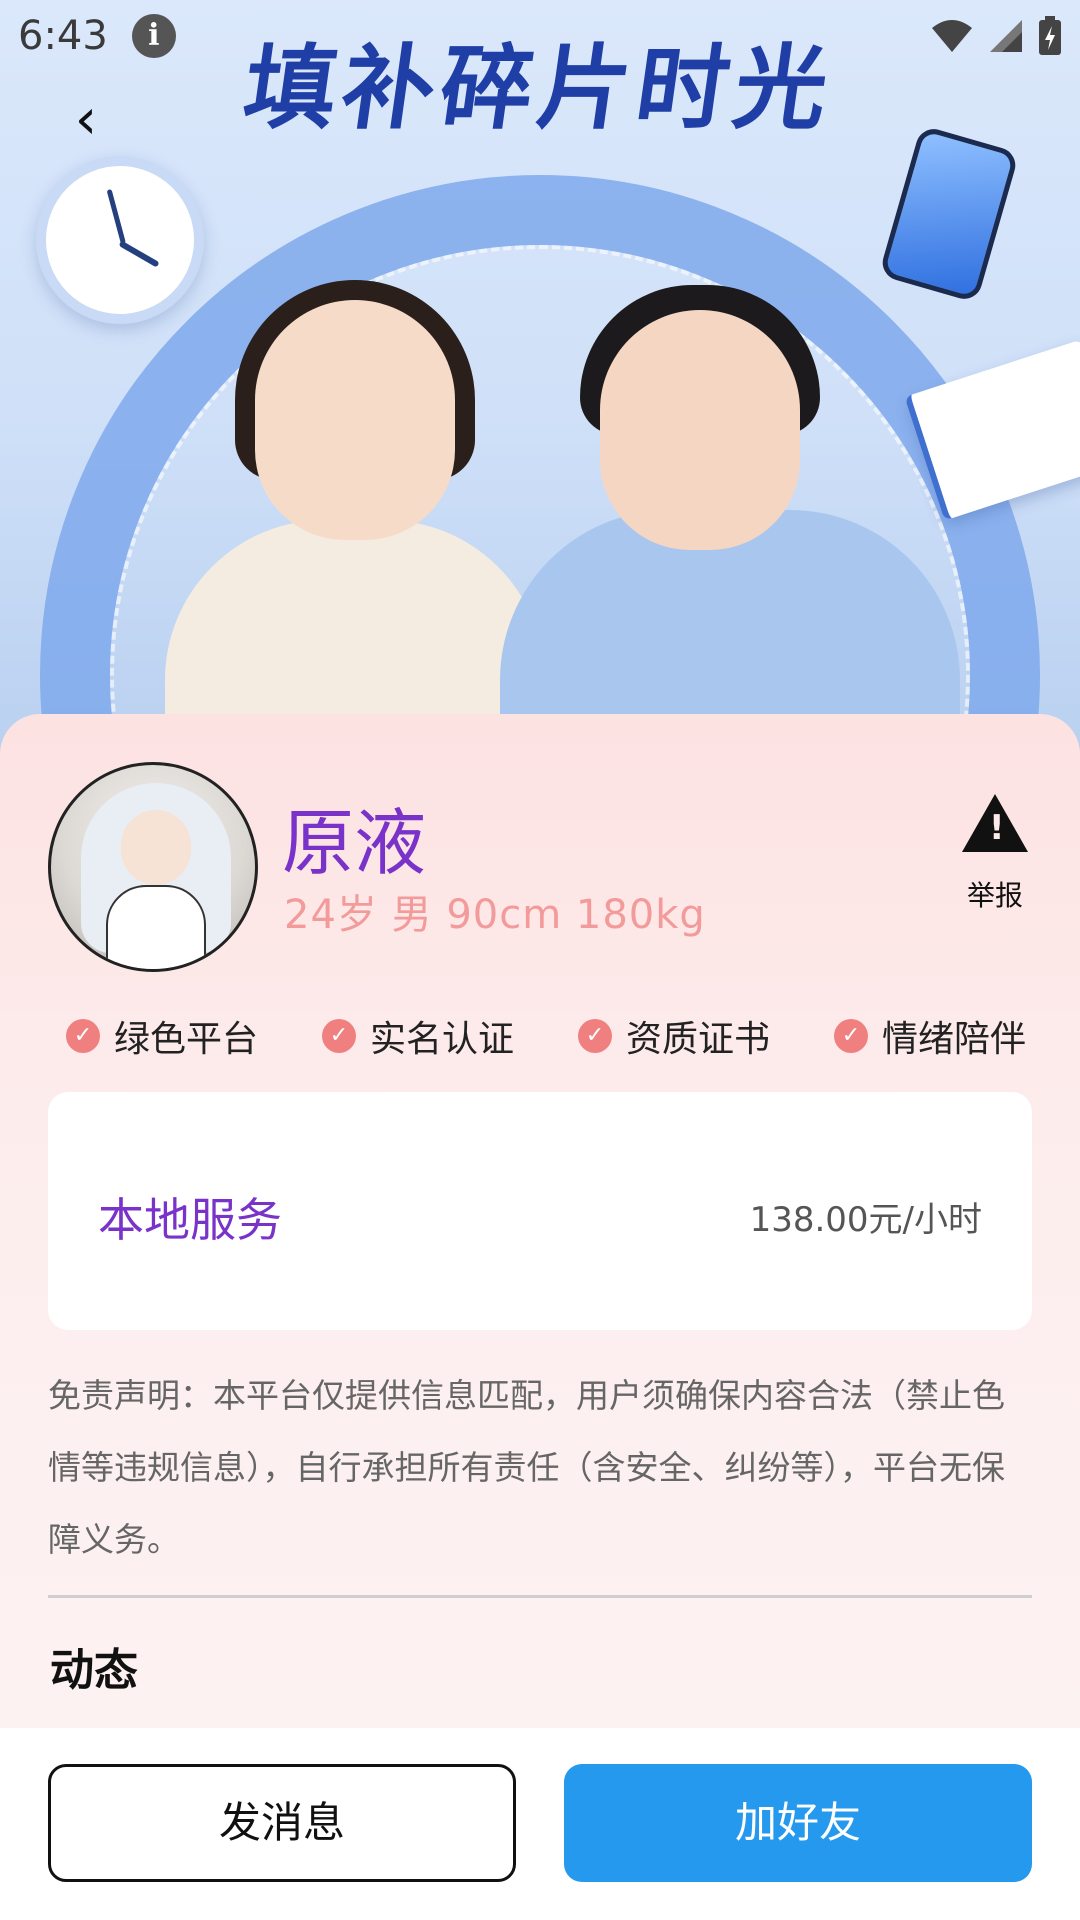 Image resolution: width=1080 pixels, height=1920 pixels. What do you see at coordinates (700, 430) in the screenshot?
I see `hero-person-man-face` at bounding box center [700, 430].